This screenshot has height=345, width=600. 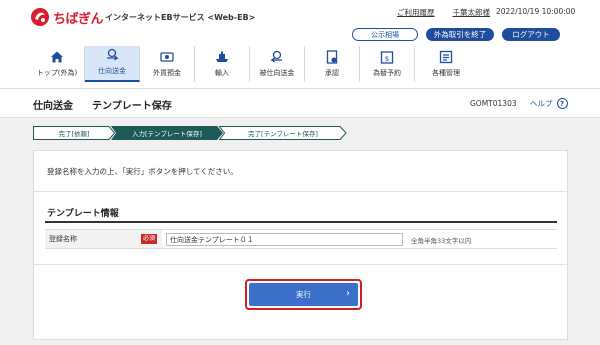 I want to click on login-timestamp: 2022/10/19 10:00:00, so click(x=536, y=11).